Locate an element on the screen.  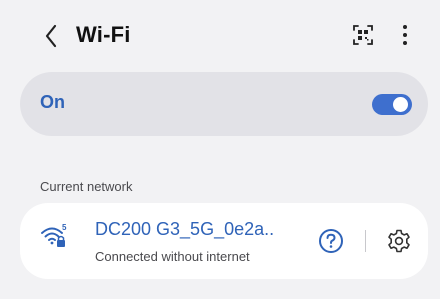
divider is located at coordinates (365, 241).